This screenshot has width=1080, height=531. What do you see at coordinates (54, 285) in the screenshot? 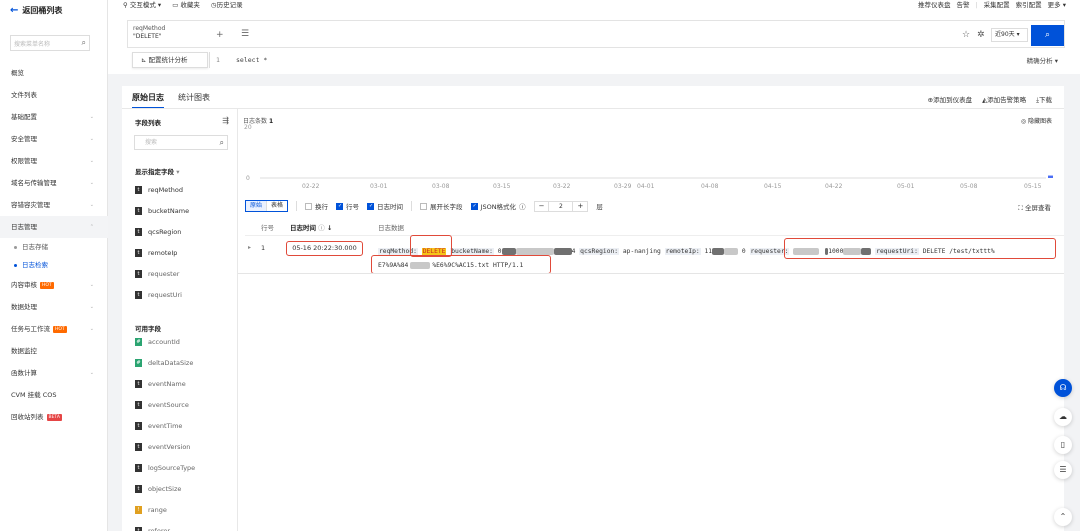
I see `sidebar-item-content-review: 内容审核 HOT ⌄` at bounding box center [54, 285].